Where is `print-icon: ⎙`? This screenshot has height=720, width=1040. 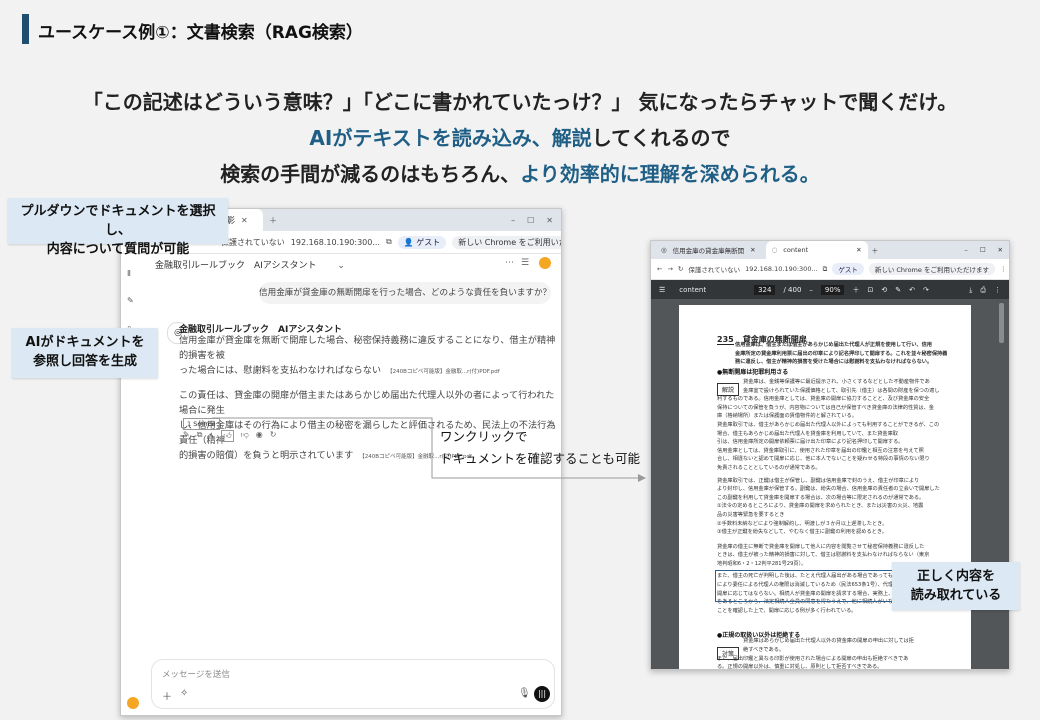 print-icon: ⎙ is located at coordinates (983, 290).